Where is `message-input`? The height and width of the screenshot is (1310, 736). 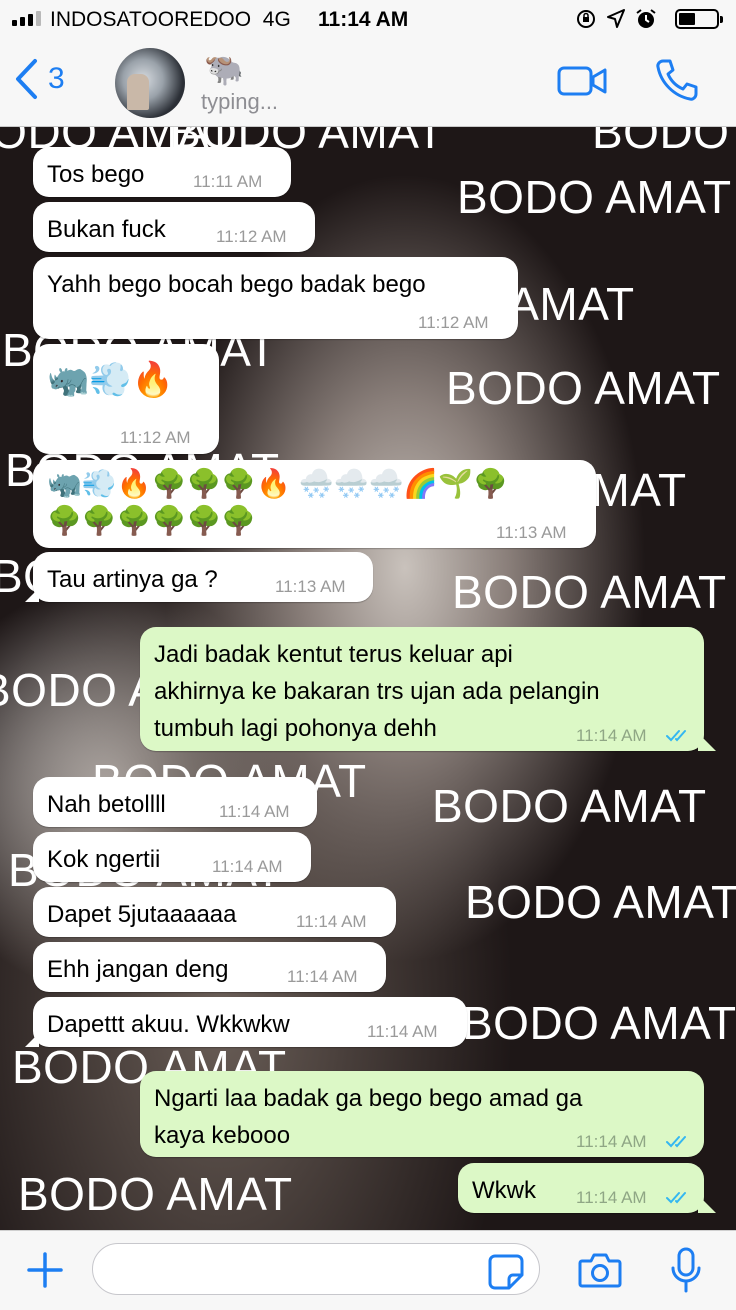 message-input is located at coordinates (316, 1269).